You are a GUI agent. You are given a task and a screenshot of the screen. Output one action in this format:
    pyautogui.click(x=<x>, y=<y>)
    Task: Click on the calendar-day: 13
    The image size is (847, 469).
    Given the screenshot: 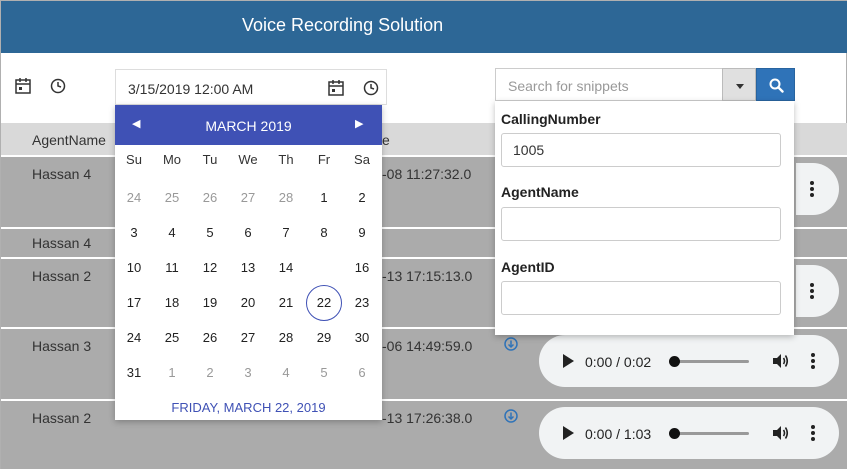 What is the action you would take?
    pyautogui.click(x=248, y=268)
    